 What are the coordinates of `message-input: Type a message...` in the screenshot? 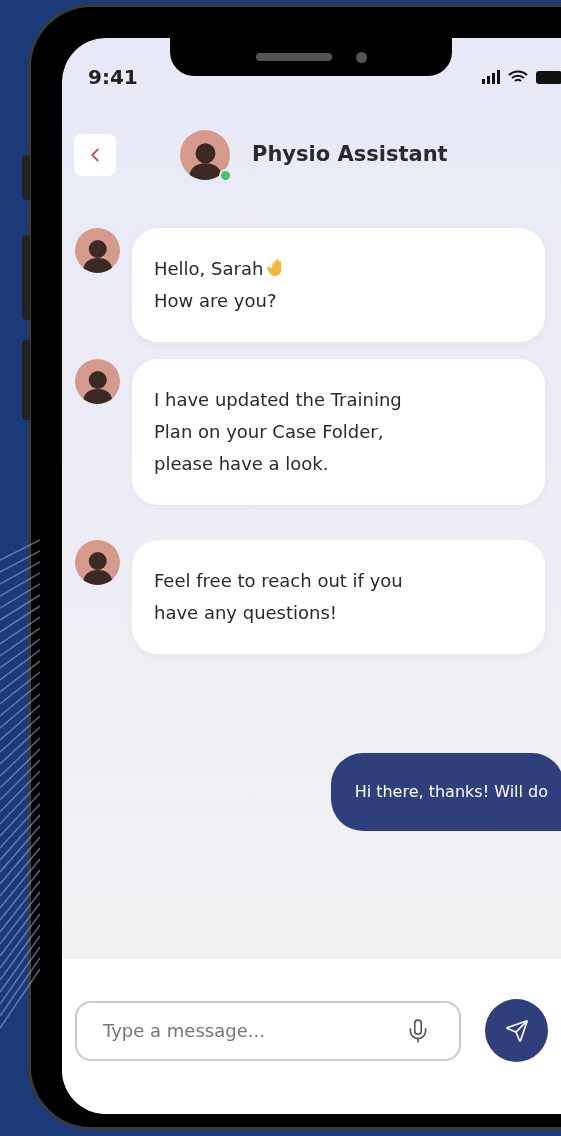 It's located at (268, 1030).